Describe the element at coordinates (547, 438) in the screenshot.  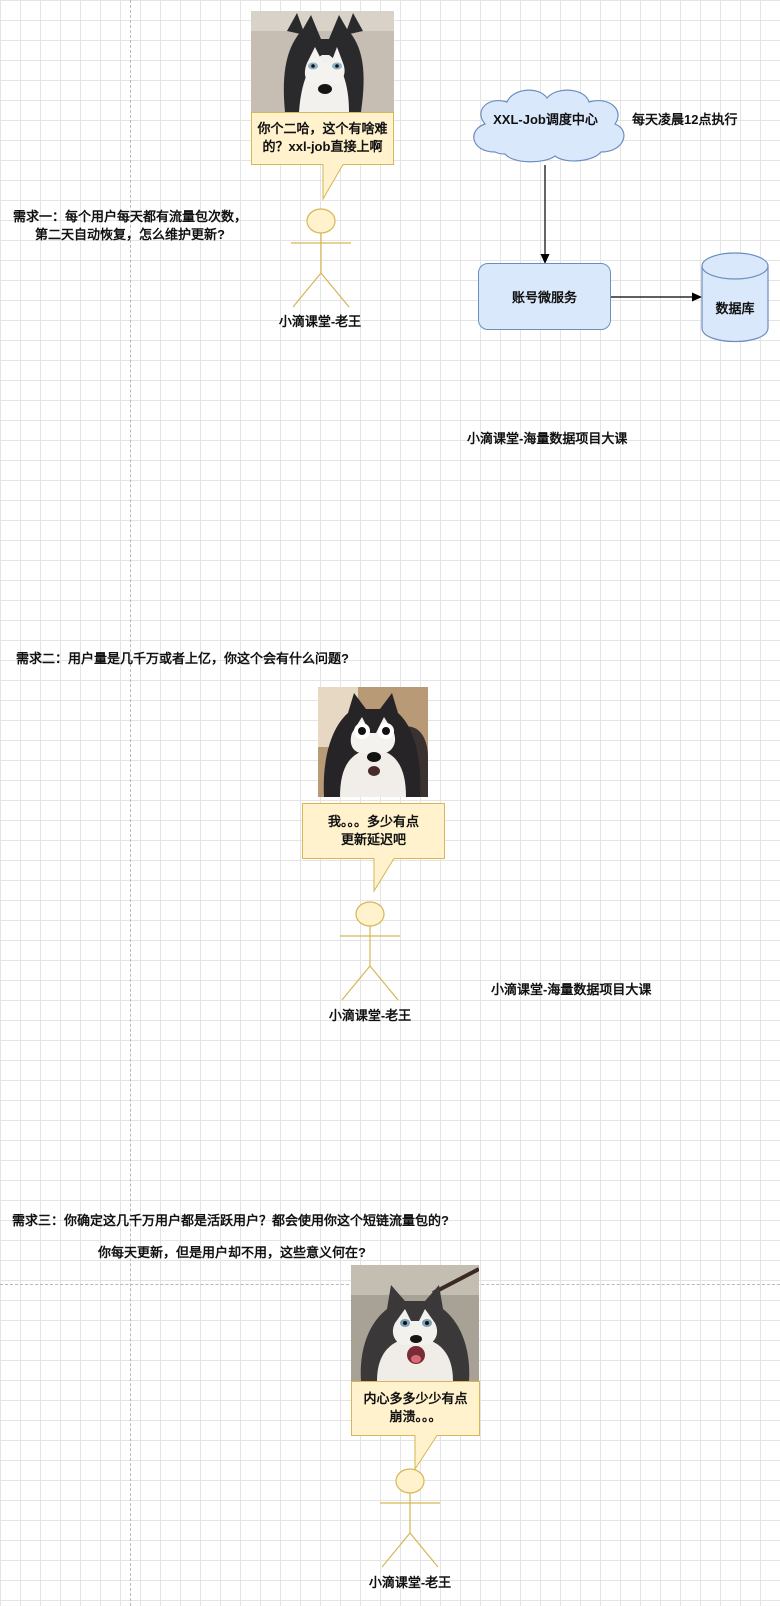
I see `watermark-one: 小滴课堂-海量数据项目大课` at that location.